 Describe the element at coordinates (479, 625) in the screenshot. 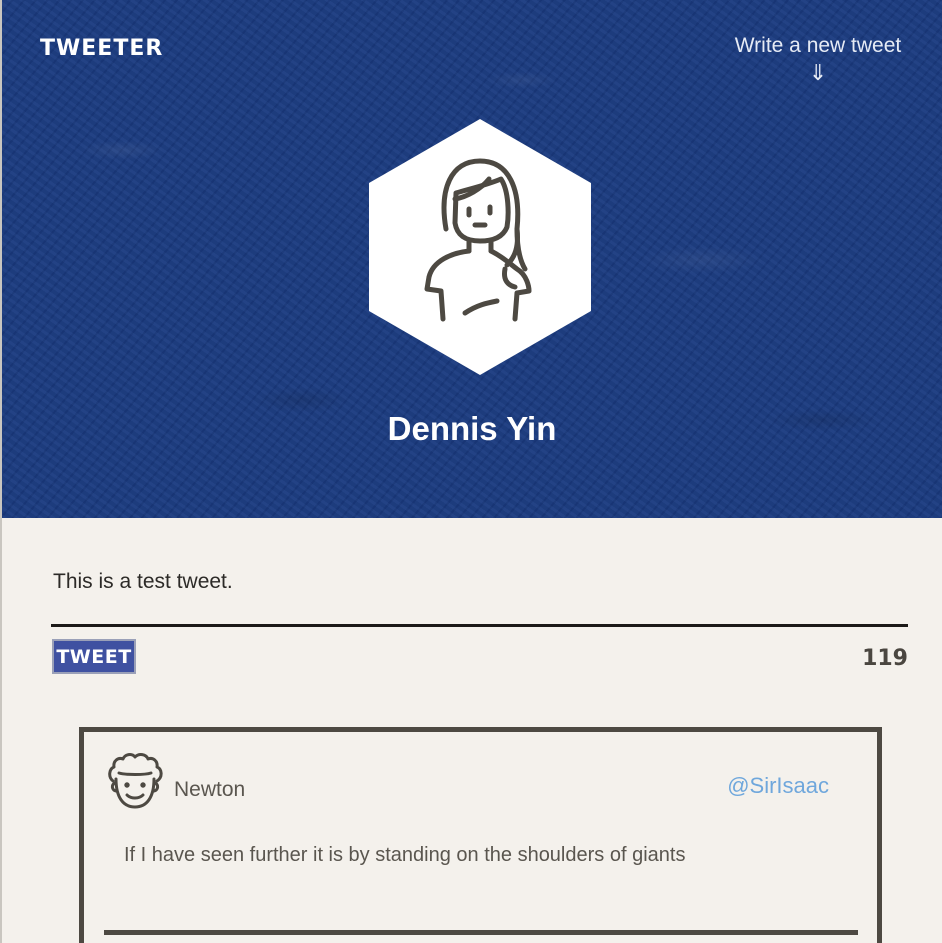

I see `composer-underline` at that location.